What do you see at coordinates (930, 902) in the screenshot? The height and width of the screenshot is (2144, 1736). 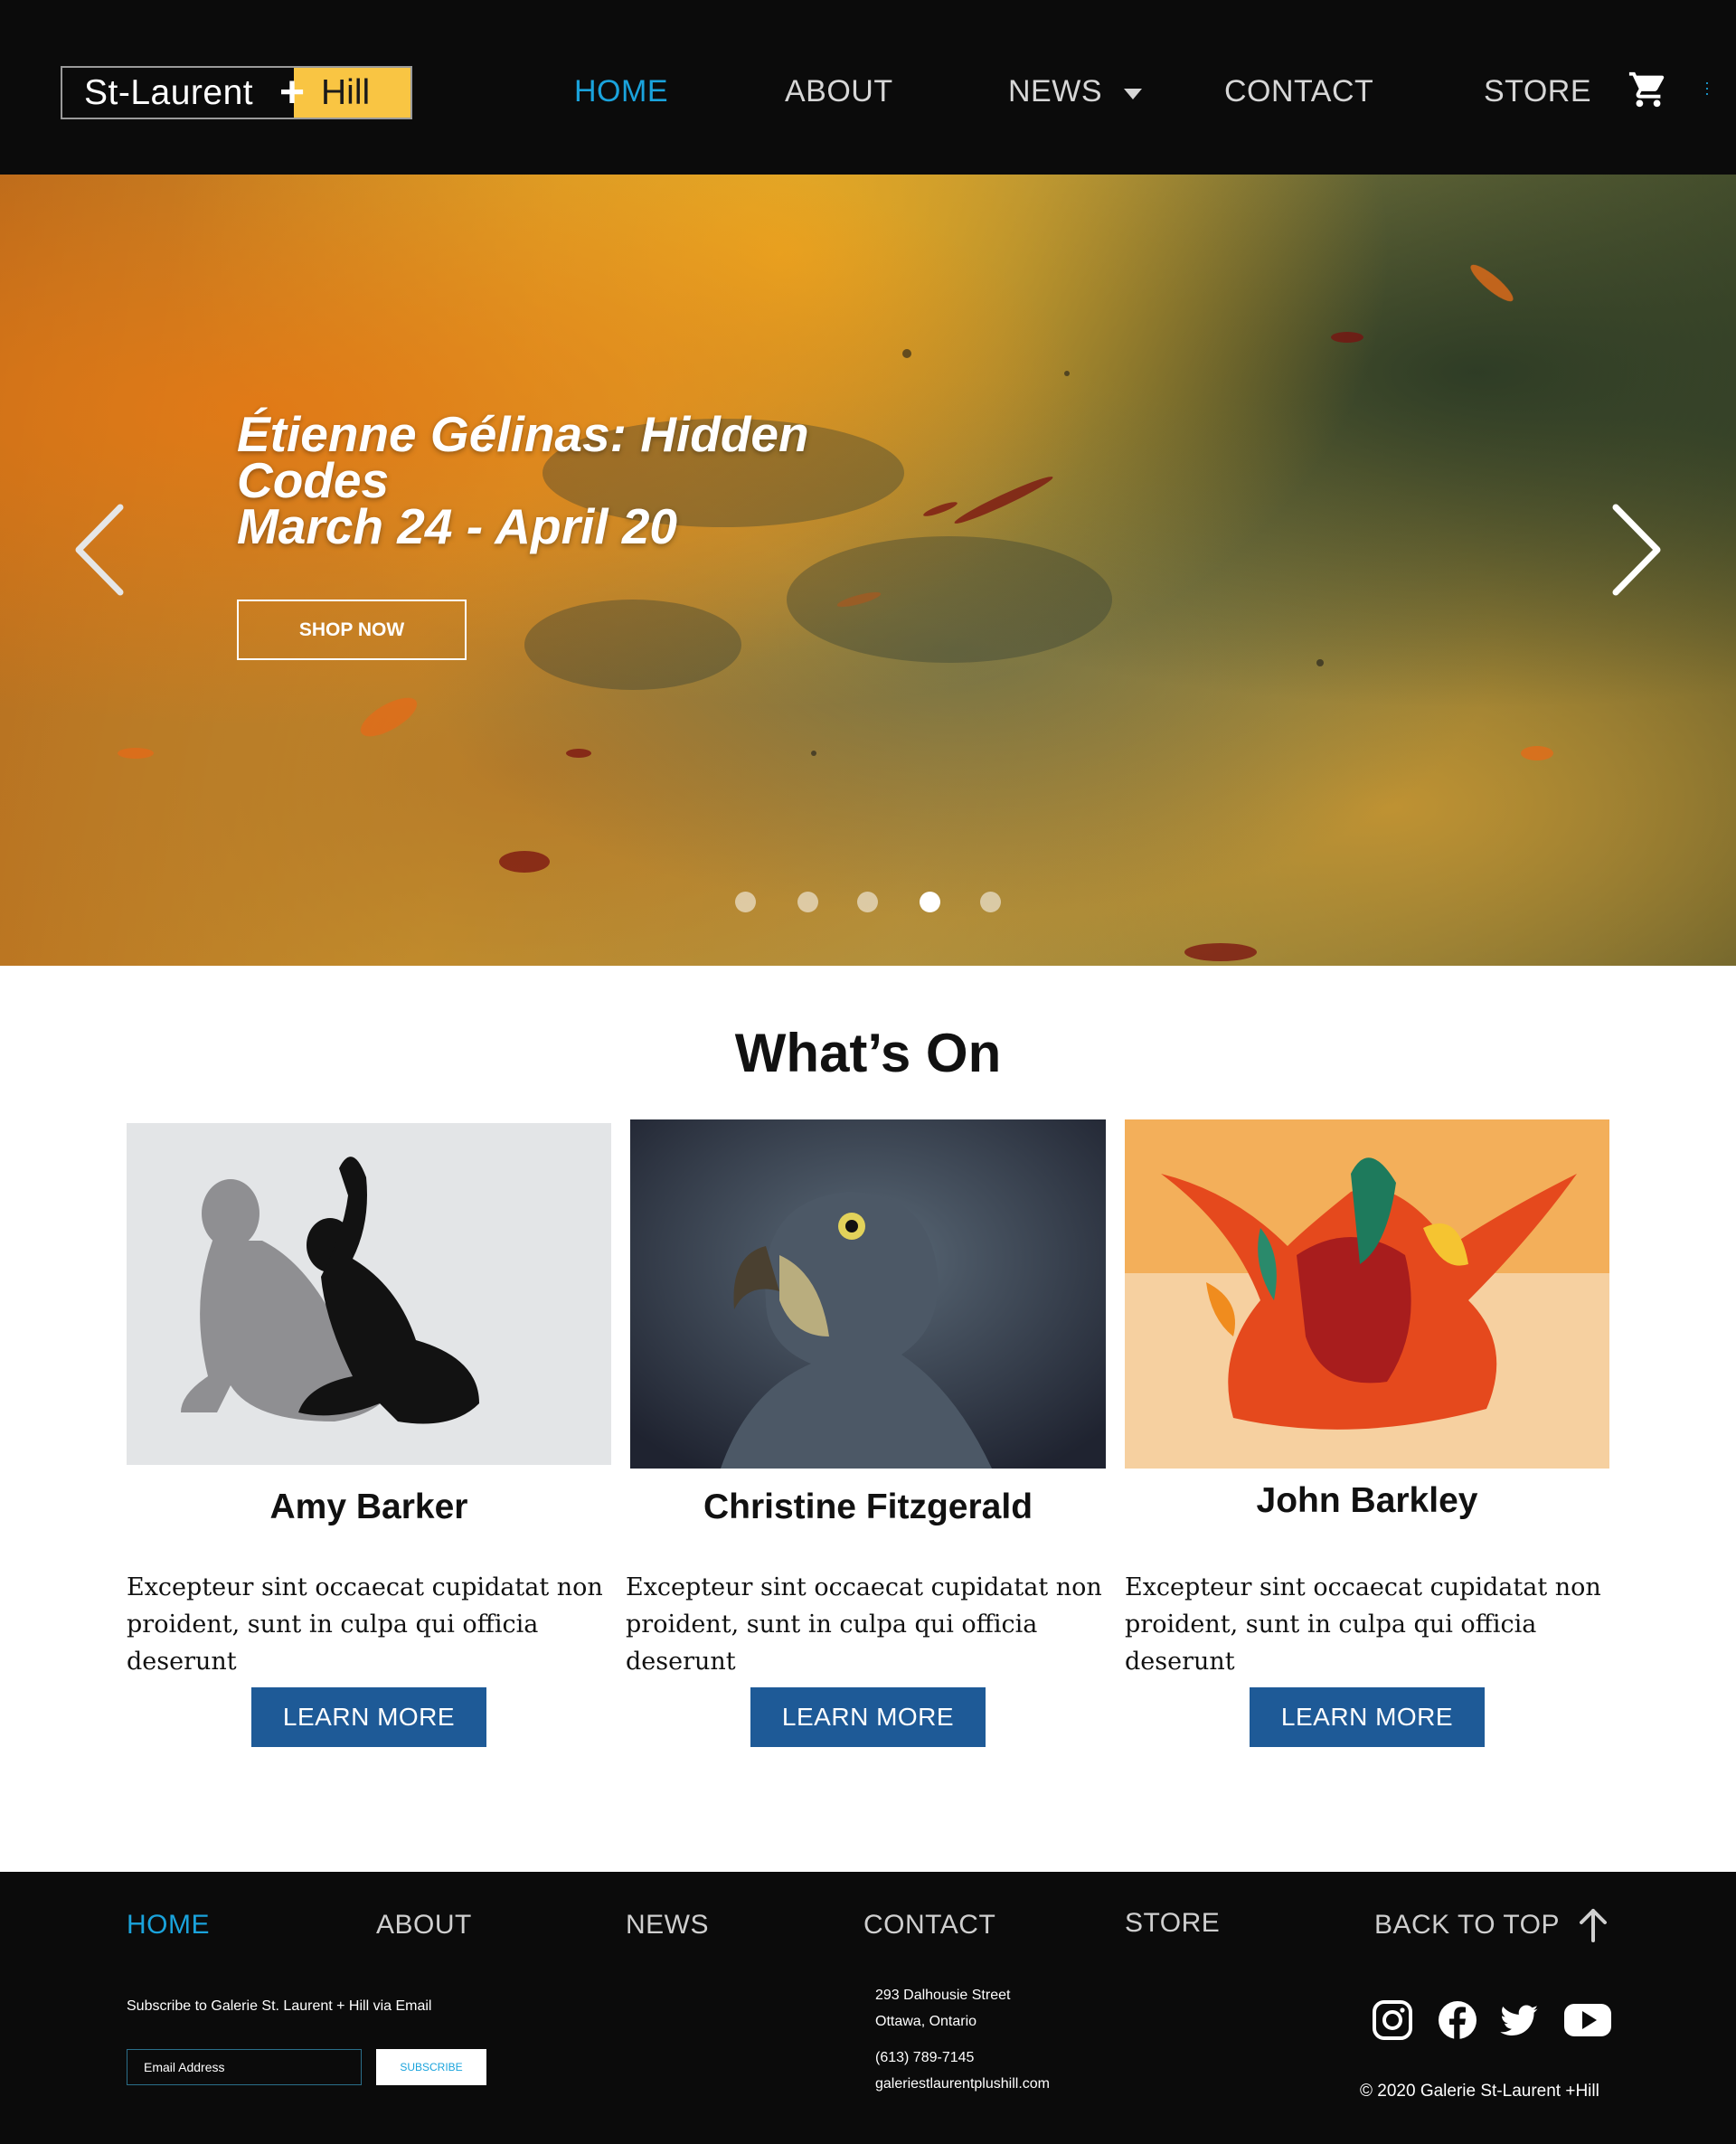 I see `slider-dot-active` at bounding box center [930, 902].